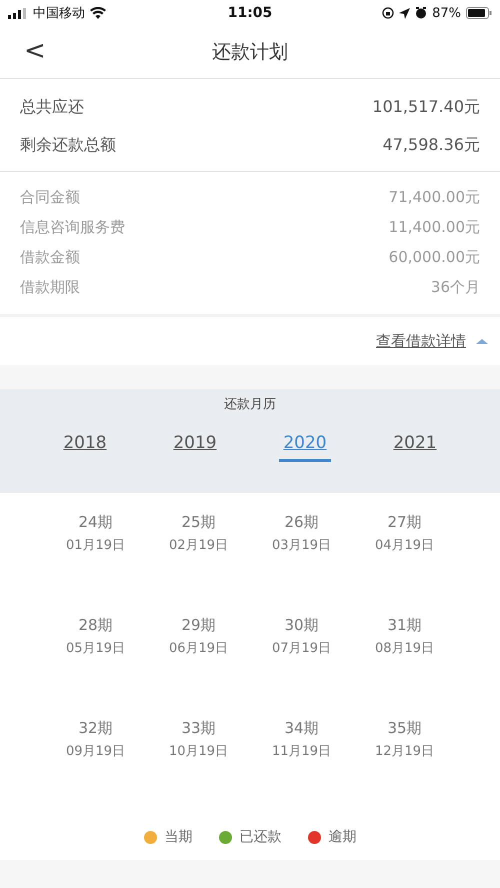 This screenshot has width=500, height=888. What do you see at coordinates (250, 52) in the screenshot?
I see `page-title: 还款计划` at bounding box center [250, 52].